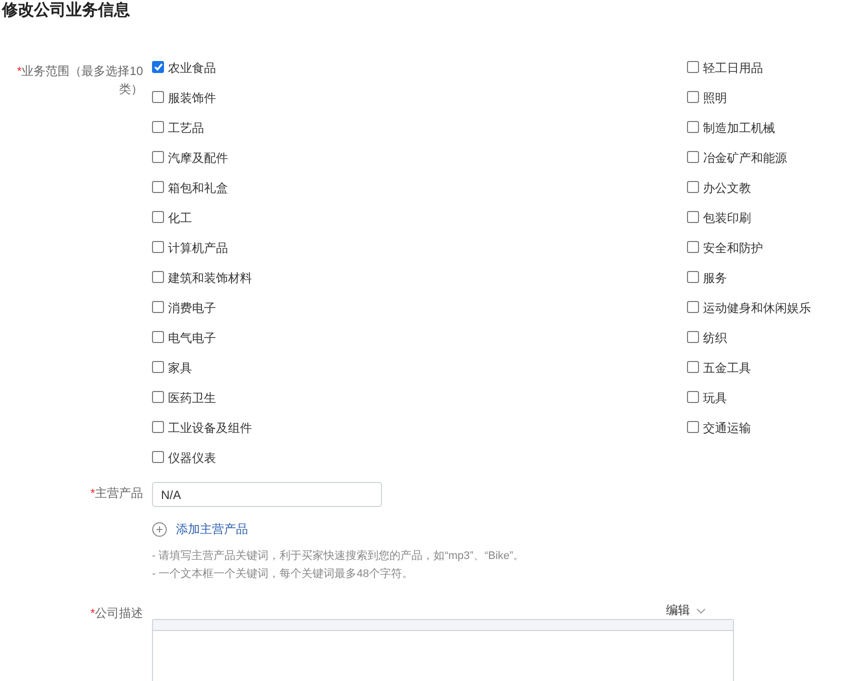 This screenshot has width=845, height=681. I want to click on option-label: 服务, so click(715, 278).